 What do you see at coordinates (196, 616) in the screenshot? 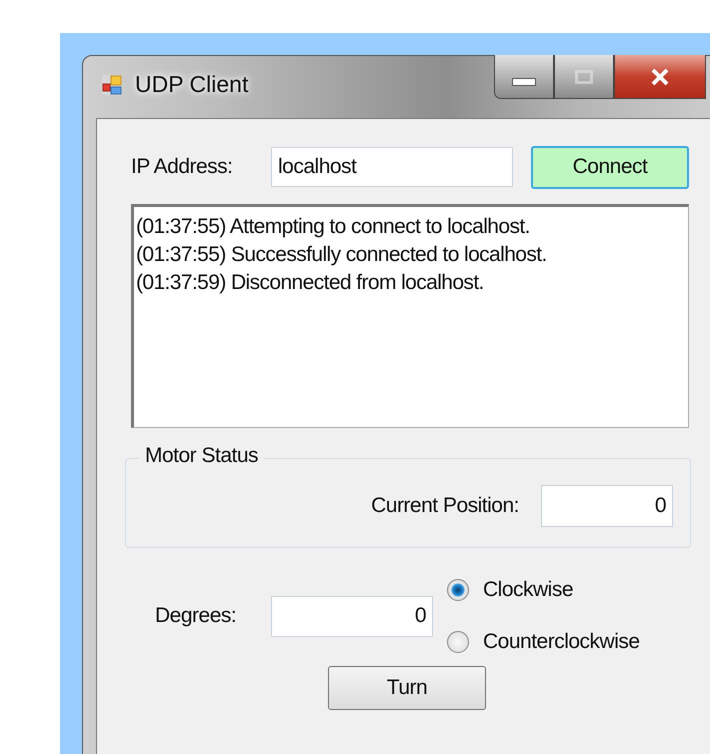
I see `degrees-label: Degrees:` at bounding box center [196, 616].